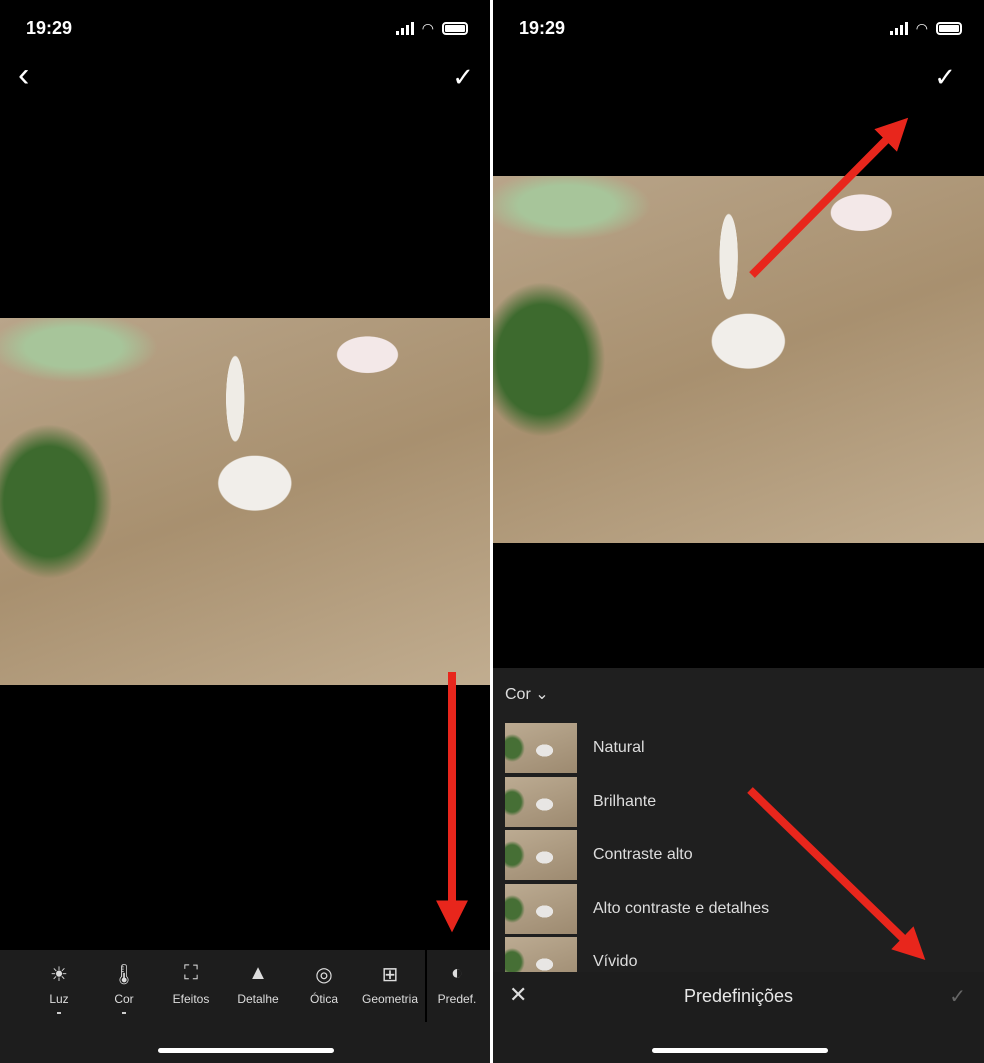  Describe the element at coordinates (323, 999) in the screenshot. I see `tool-label: Ótica` at that location.